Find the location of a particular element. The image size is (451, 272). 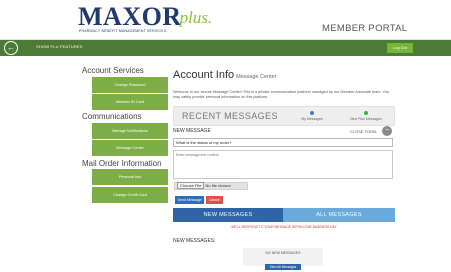

nav-bar: ← SHOW FLU FEATURES Log Out is located at coordinates (225, 48).